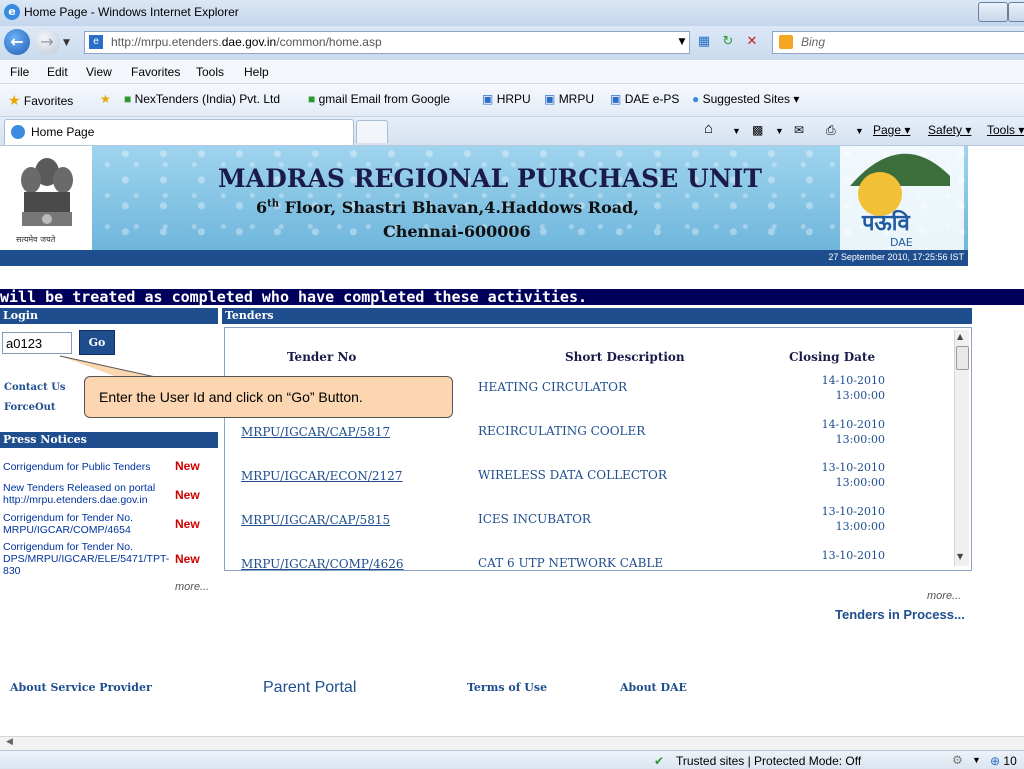 The width and height of the screenshot is (1024, 769). I want to click on forceout-link: ForceOut, so click(30, 407).